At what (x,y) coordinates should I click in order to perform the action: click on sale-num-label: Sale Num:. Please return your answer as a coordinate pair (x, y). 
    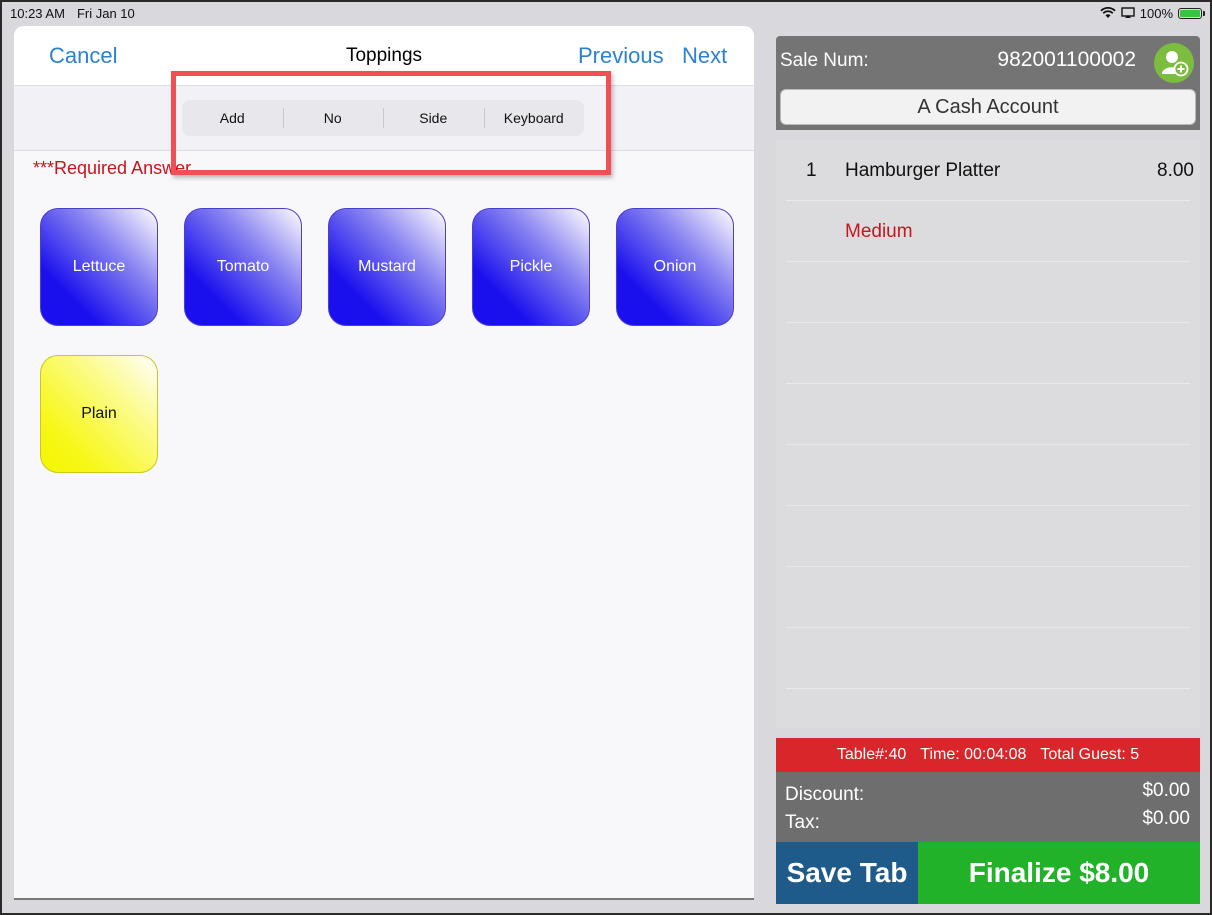
    Looking at the image, I should click on (824, 60).